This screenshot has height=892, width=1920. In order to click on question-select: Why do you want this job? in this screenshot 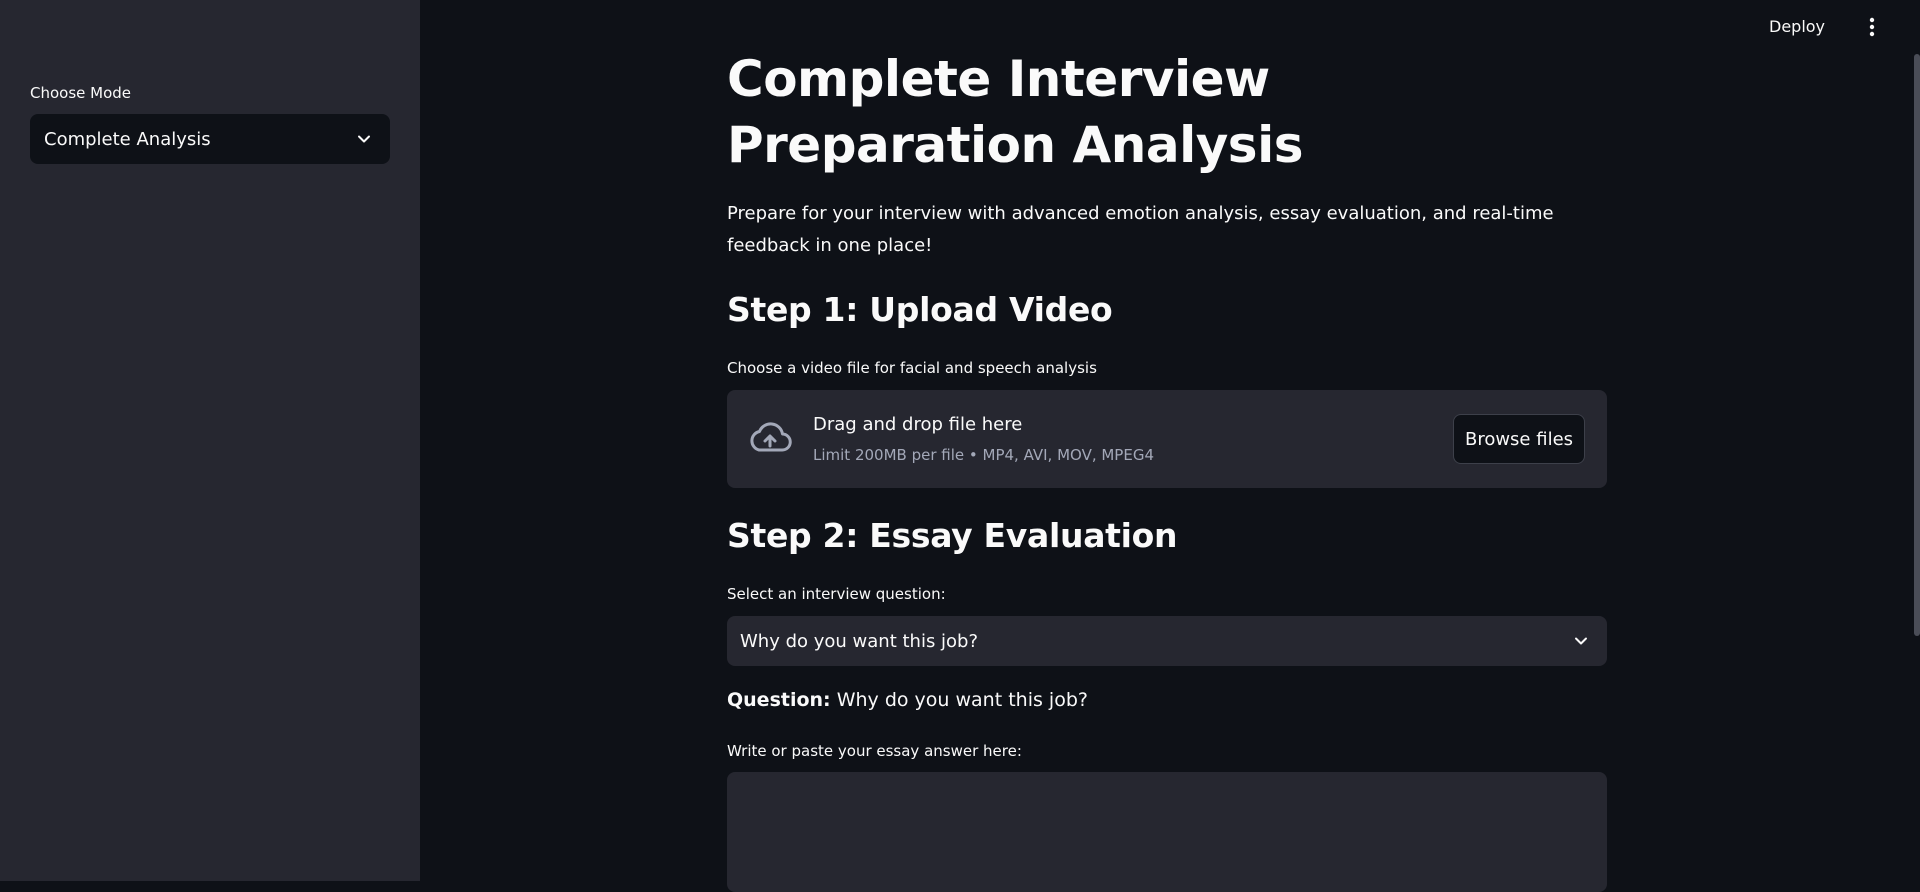, I will do `click(1167, 641)`.